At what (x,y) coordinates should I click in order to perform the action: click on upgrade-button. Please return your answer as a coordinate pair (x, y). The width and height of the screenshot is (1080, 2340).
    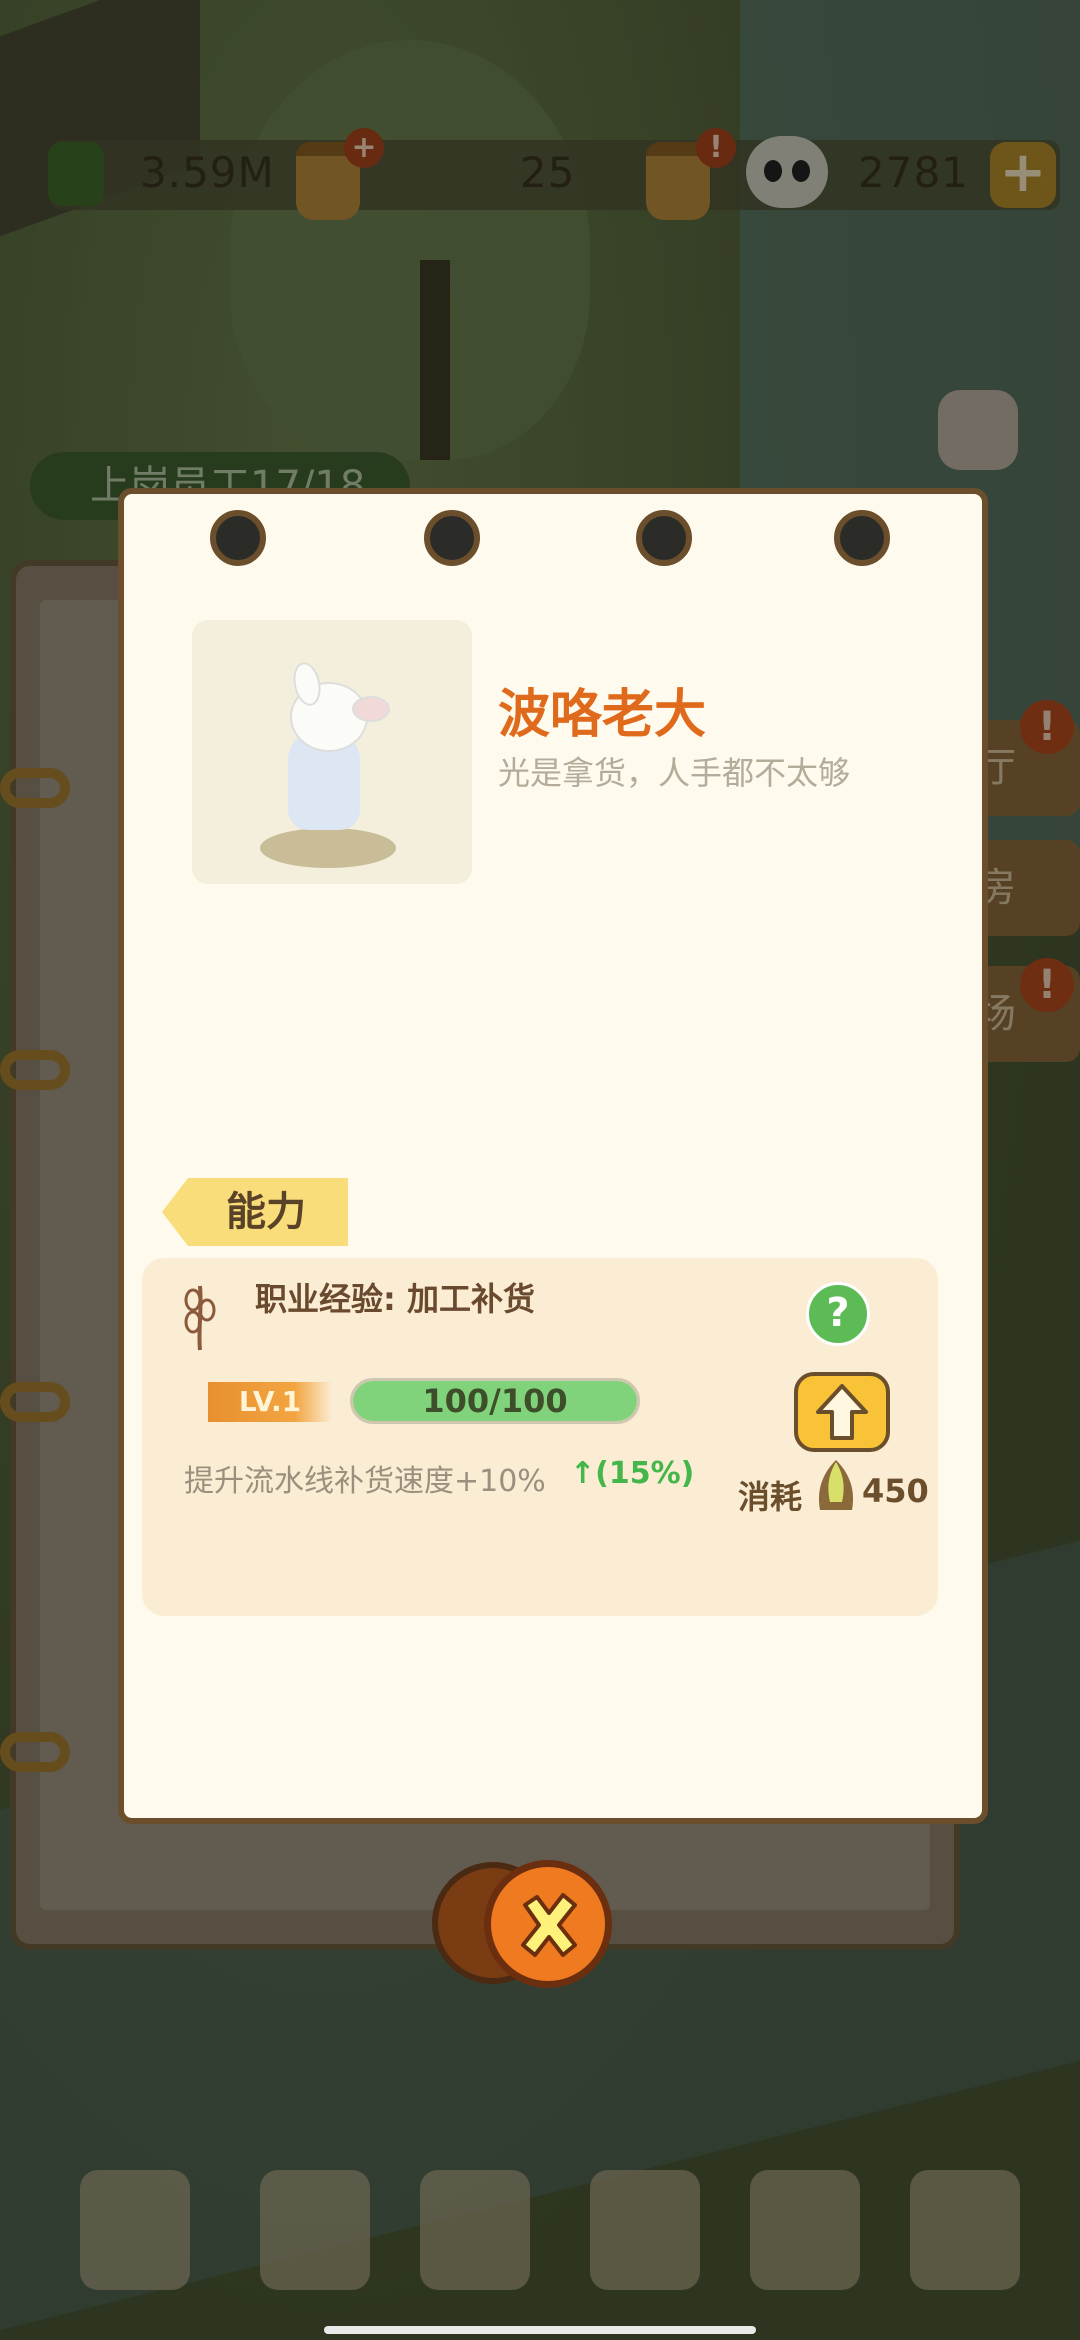
    Looking at the image, I should click on (842, 1412).